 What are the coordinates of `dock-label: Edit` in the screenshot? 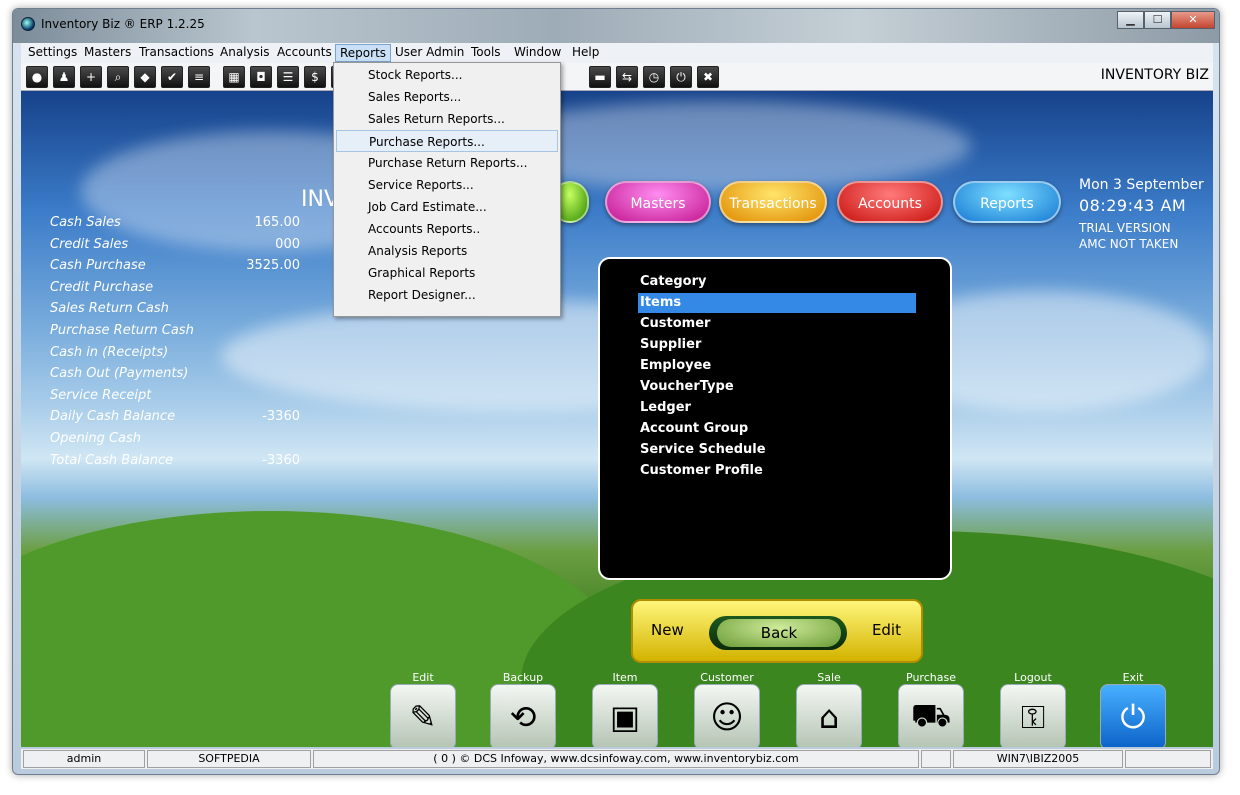 It's located at (423, 677).